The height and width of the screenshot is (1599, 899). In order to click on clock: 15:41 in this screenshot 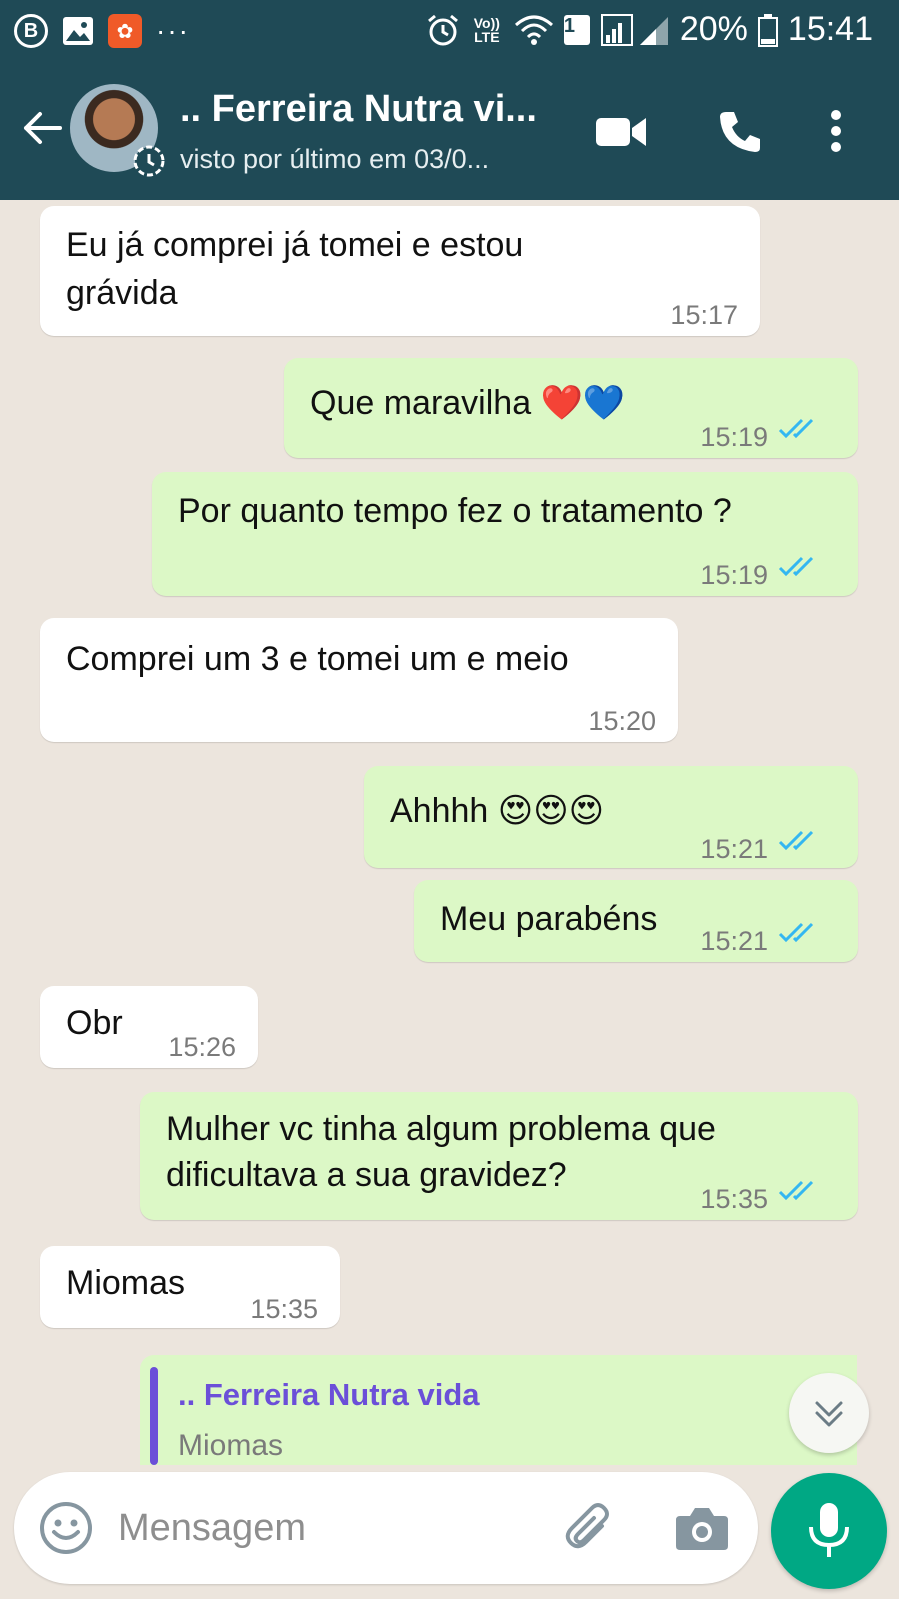, I will do `click(830, 29)`.